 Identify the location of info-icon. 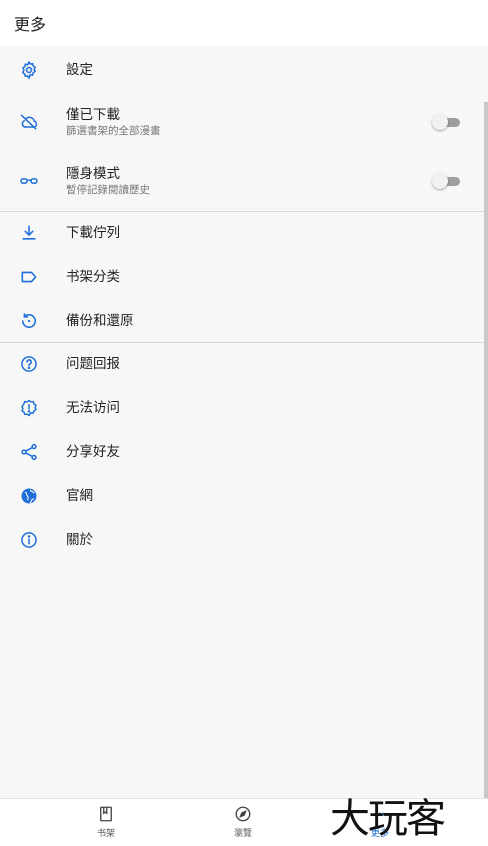
(29, 540).